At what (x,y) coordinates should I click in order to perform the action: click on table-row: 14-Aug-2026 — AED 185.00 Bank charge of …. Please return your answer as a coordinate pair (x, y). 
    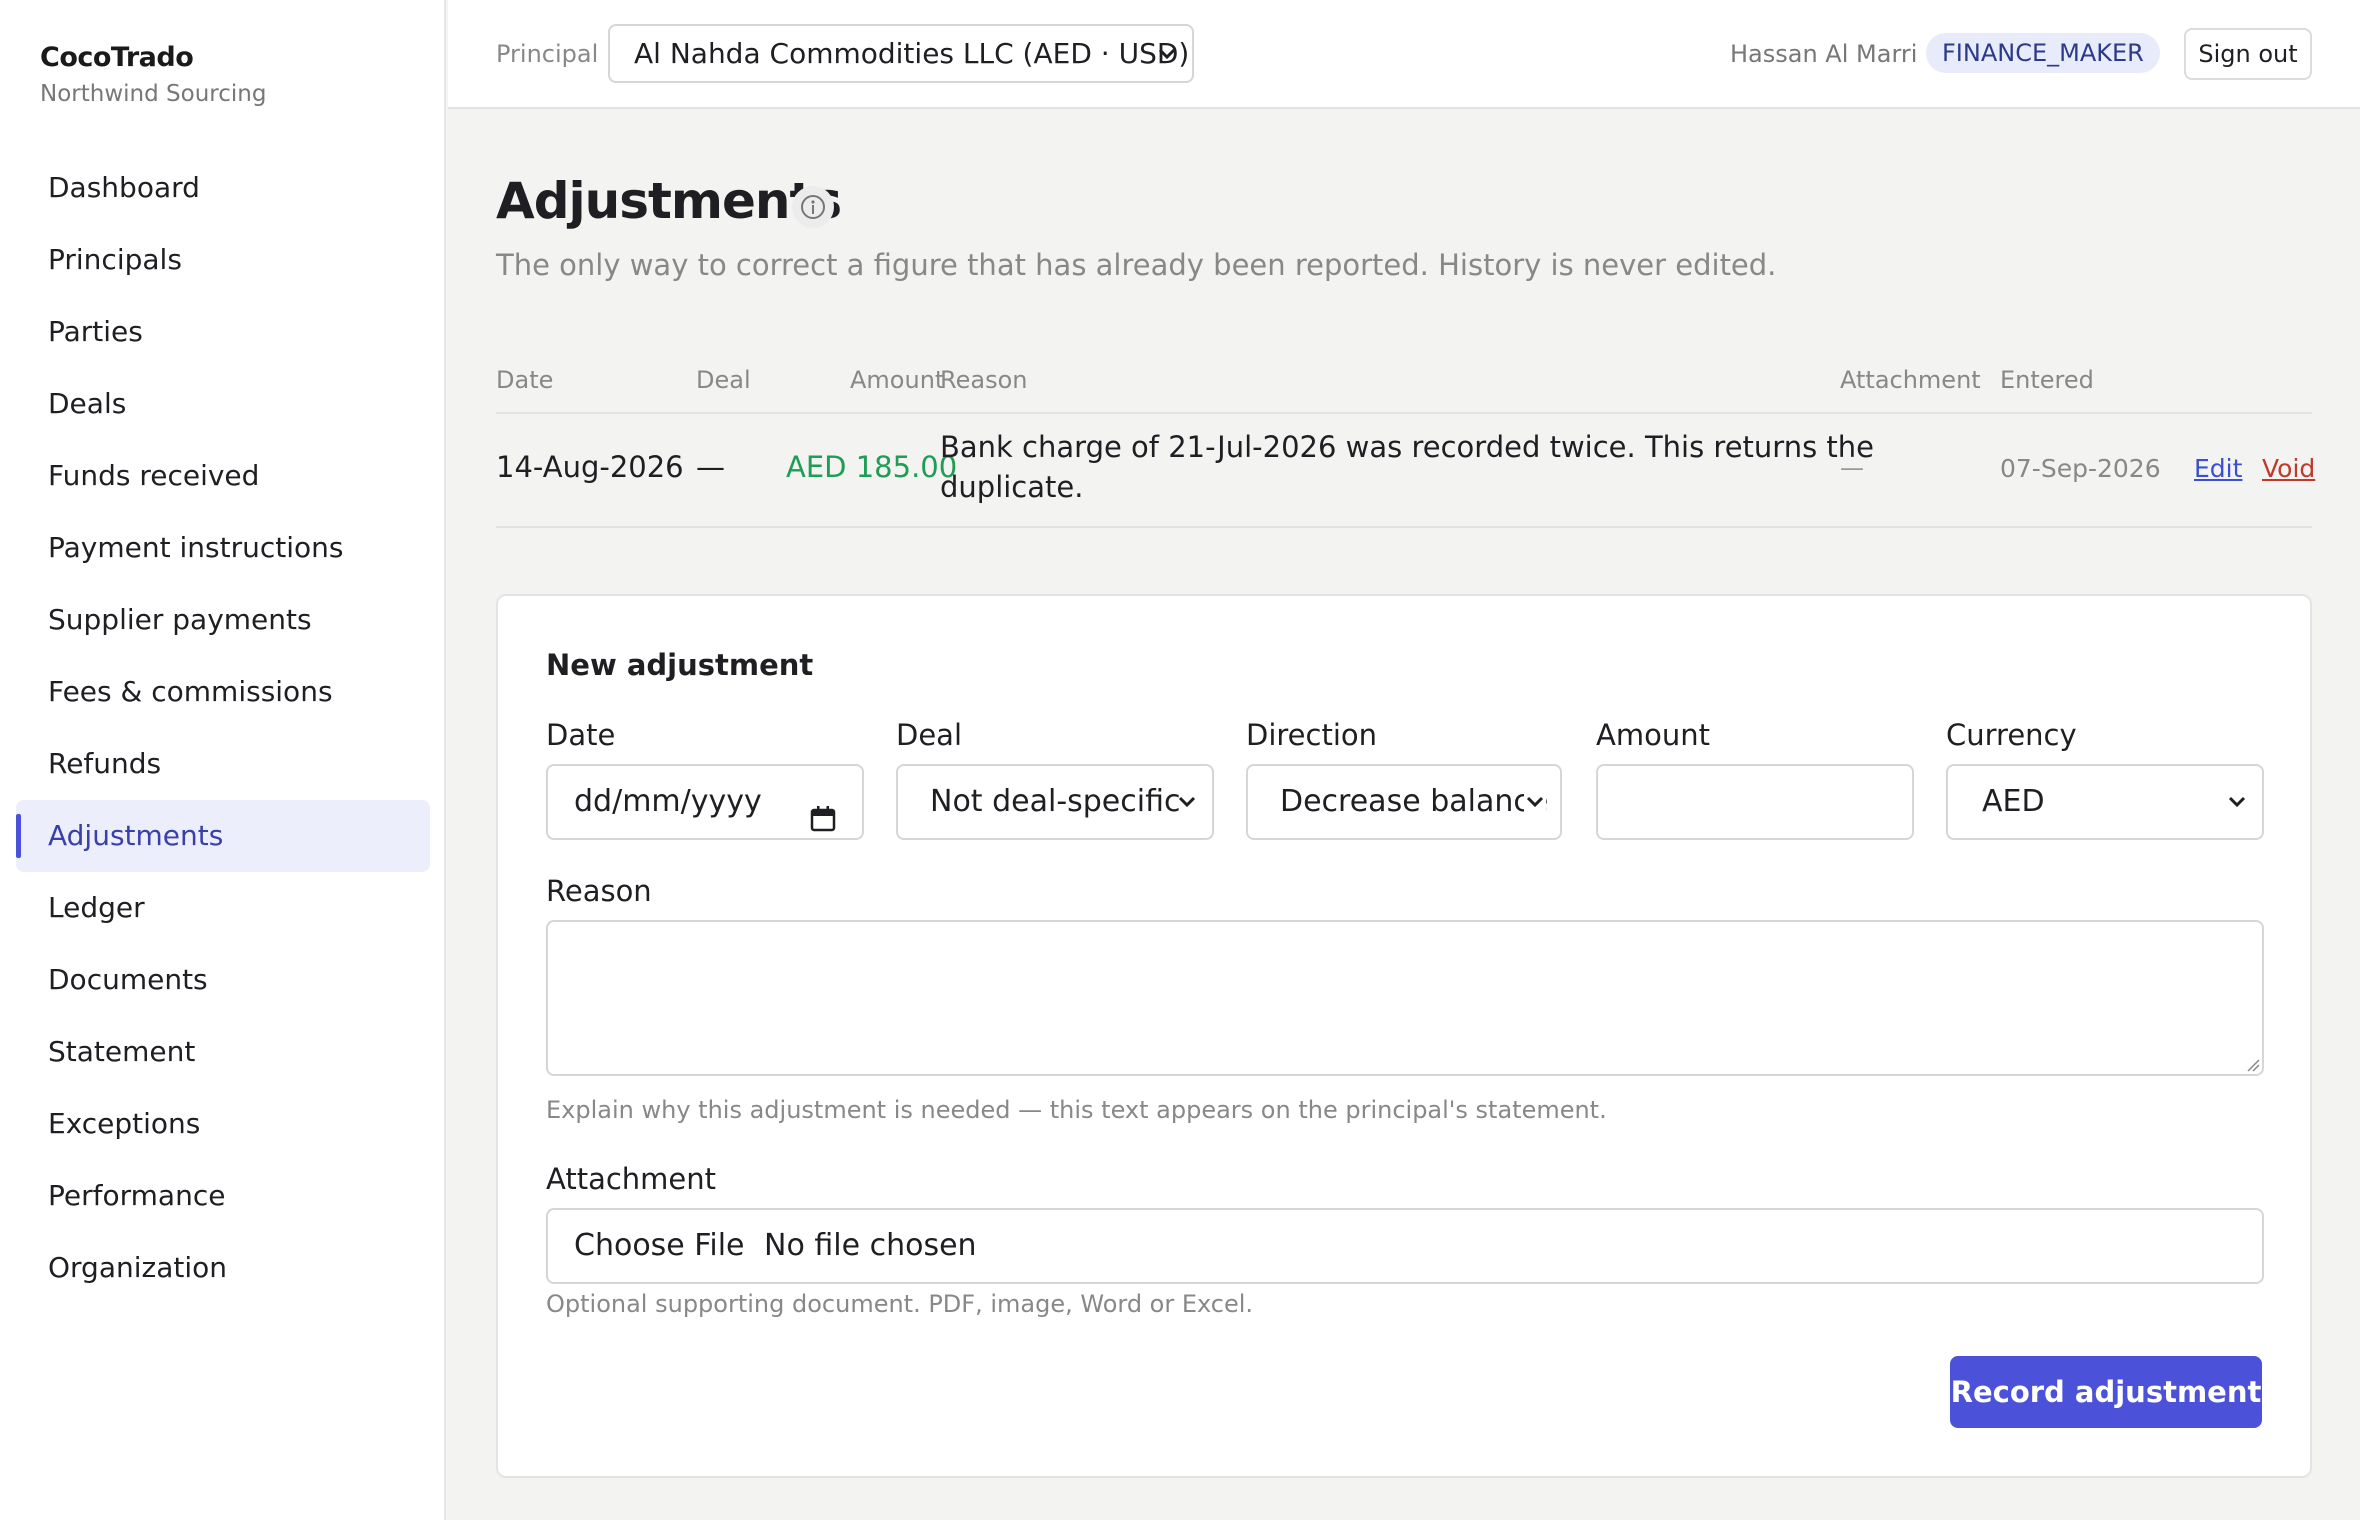
    Looking at the image, I should click on (1405, 471).